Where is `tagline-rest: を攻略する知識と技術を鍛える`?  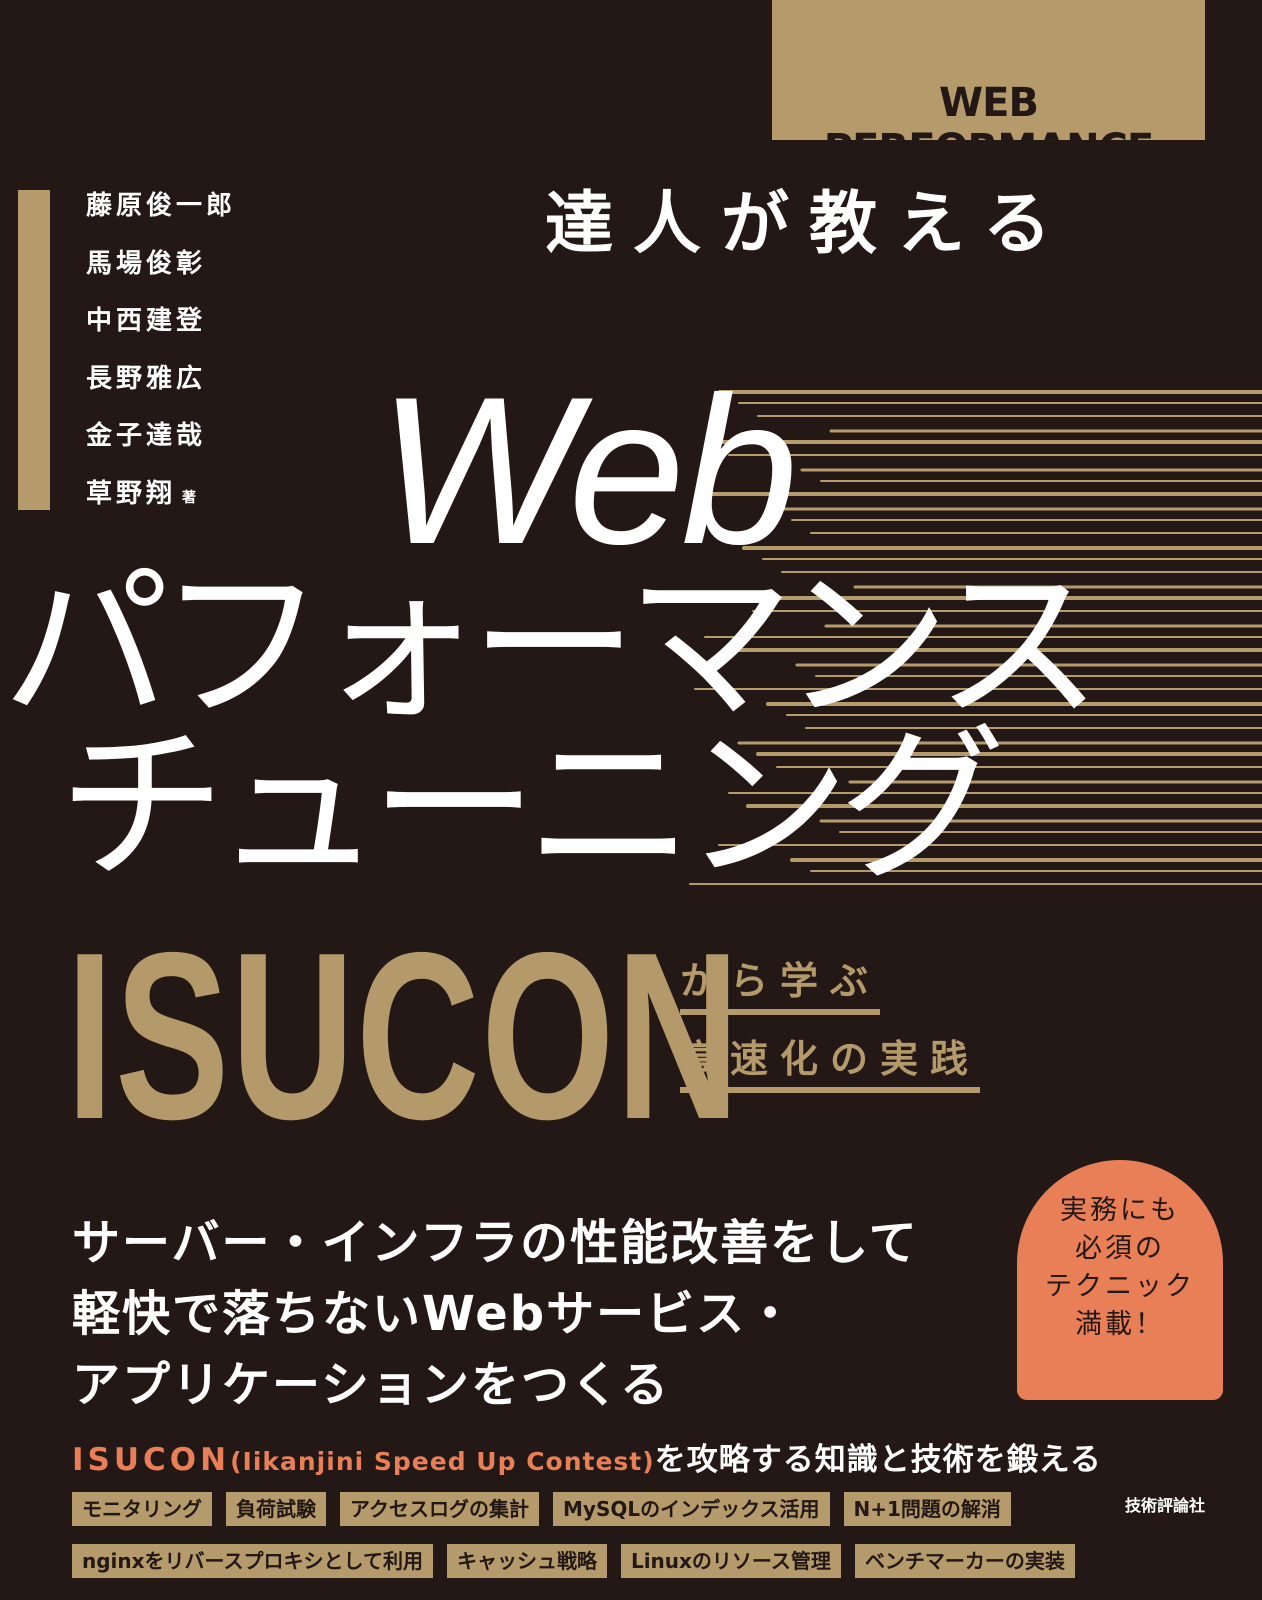
tagline-rest: を攻略する知識と技術を鍛える is located at coordinates (878, 1460).